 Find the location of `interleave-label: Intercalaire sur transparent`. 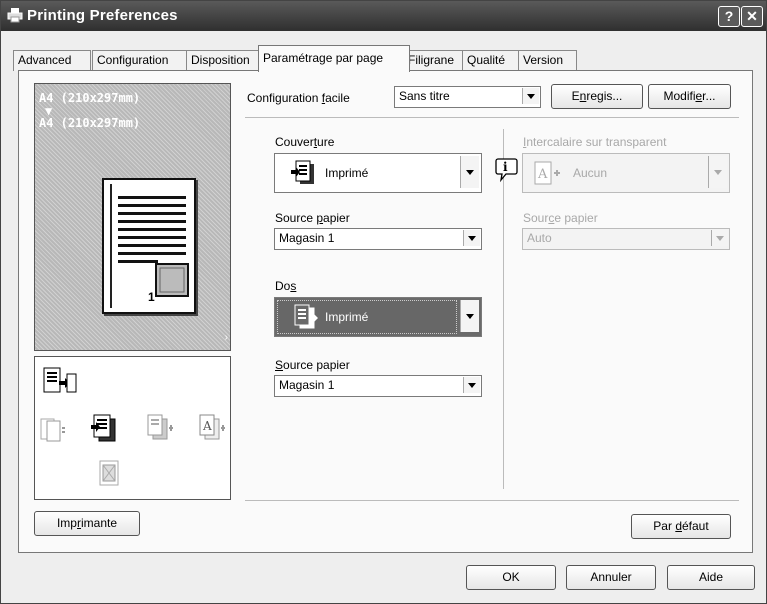

interleave-label: Intercalaire sur transparent is located at coordinates (595, 142).